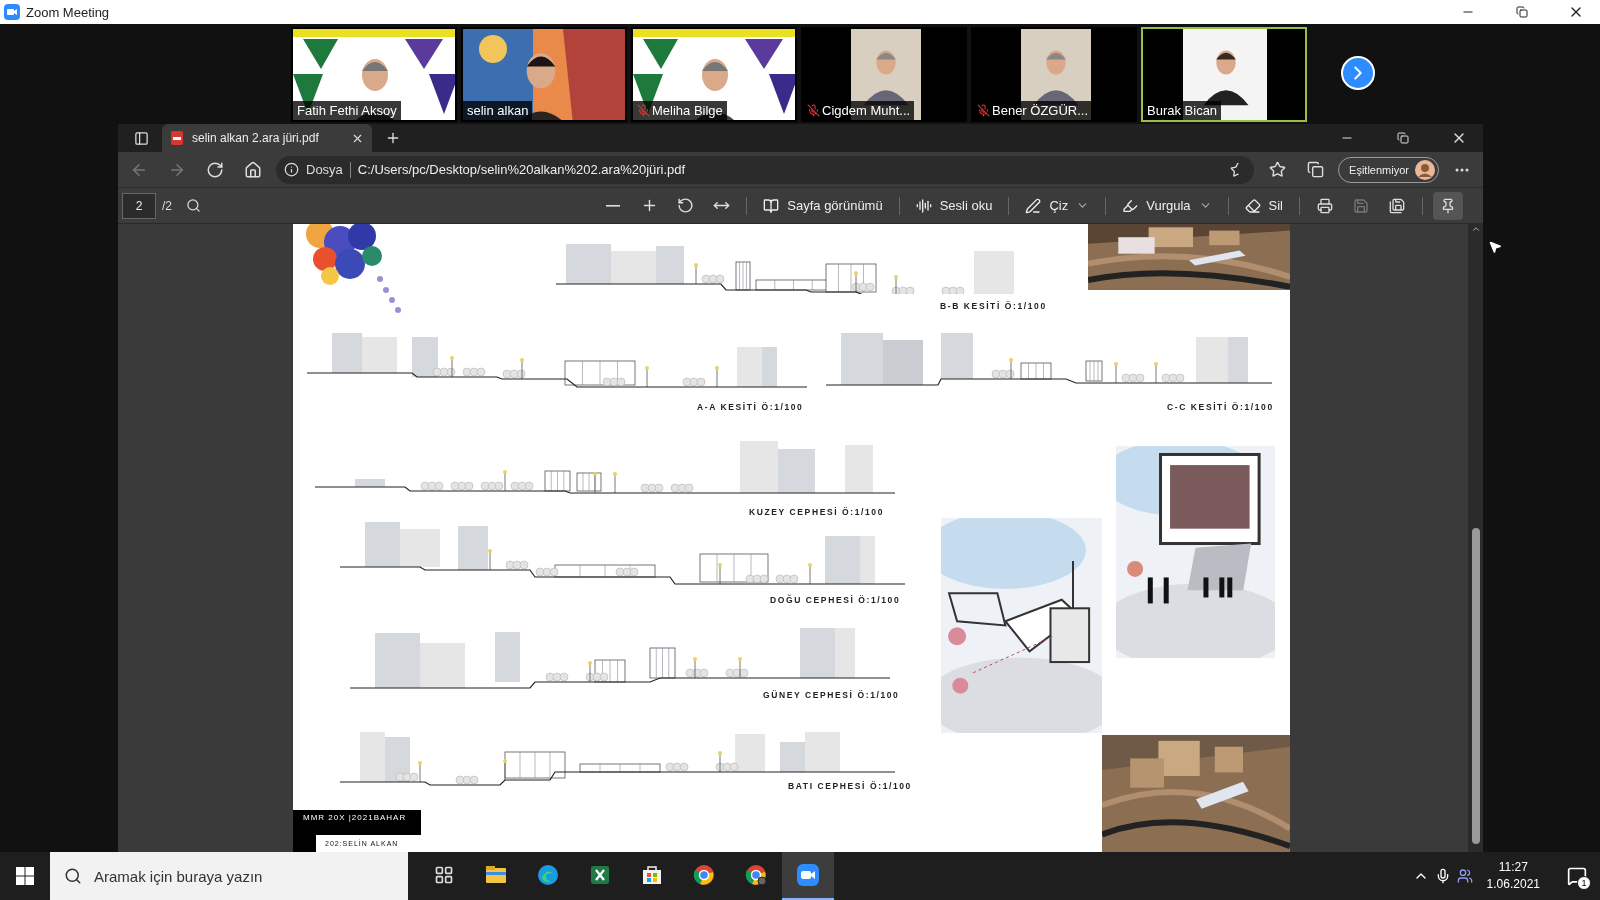 The width and height of the screenshot is (1600, 900). I want to click on page-count: /2, so click(167, 205).